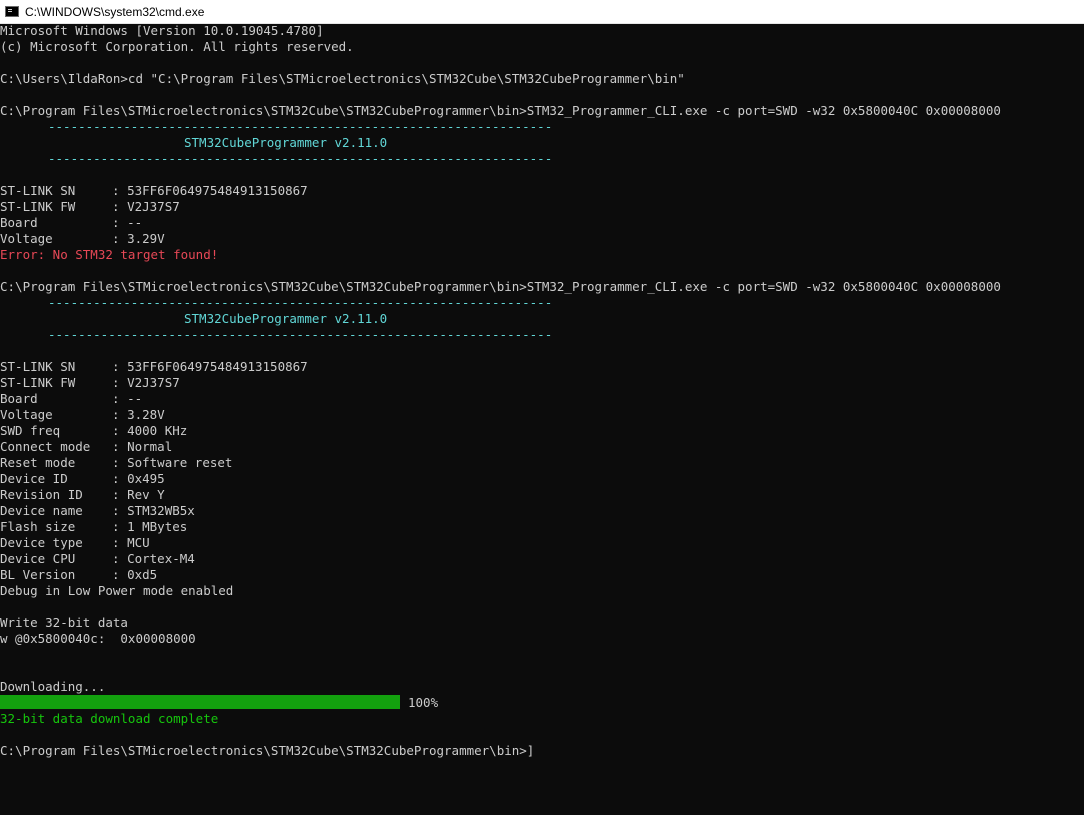 Image resolution: width=1084 pixels, height=815 pixels. I want to click on progress-bar, so click(200, 702).